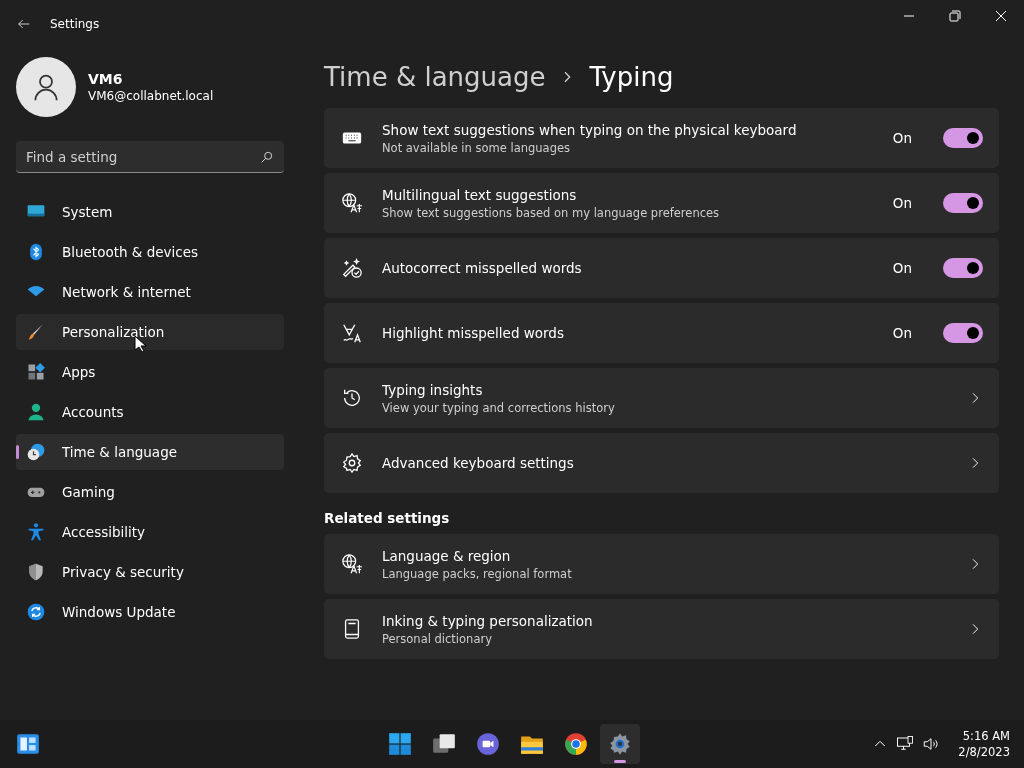 The height and width of the screenshot is (768, 1024). Describe the element at coordinates (352, 463) in the screenshot. I see `settings-icon` at that location.